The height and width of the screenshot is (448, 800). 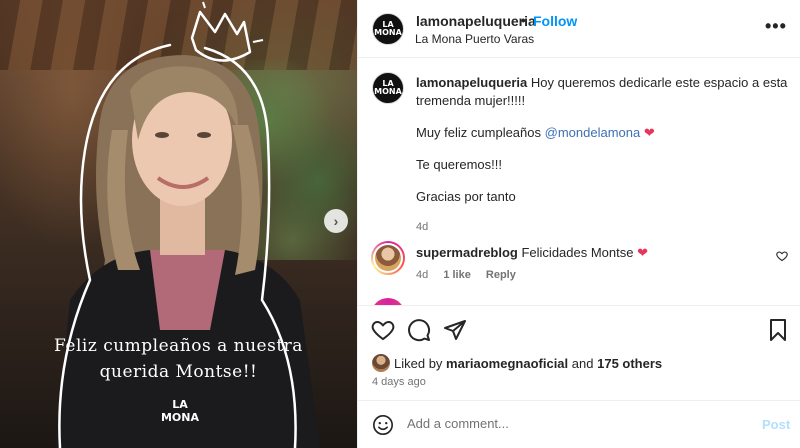 I want to click on media-caption-line1: Feliz cumpleaños a nuestra, so click(x=178, y=346).